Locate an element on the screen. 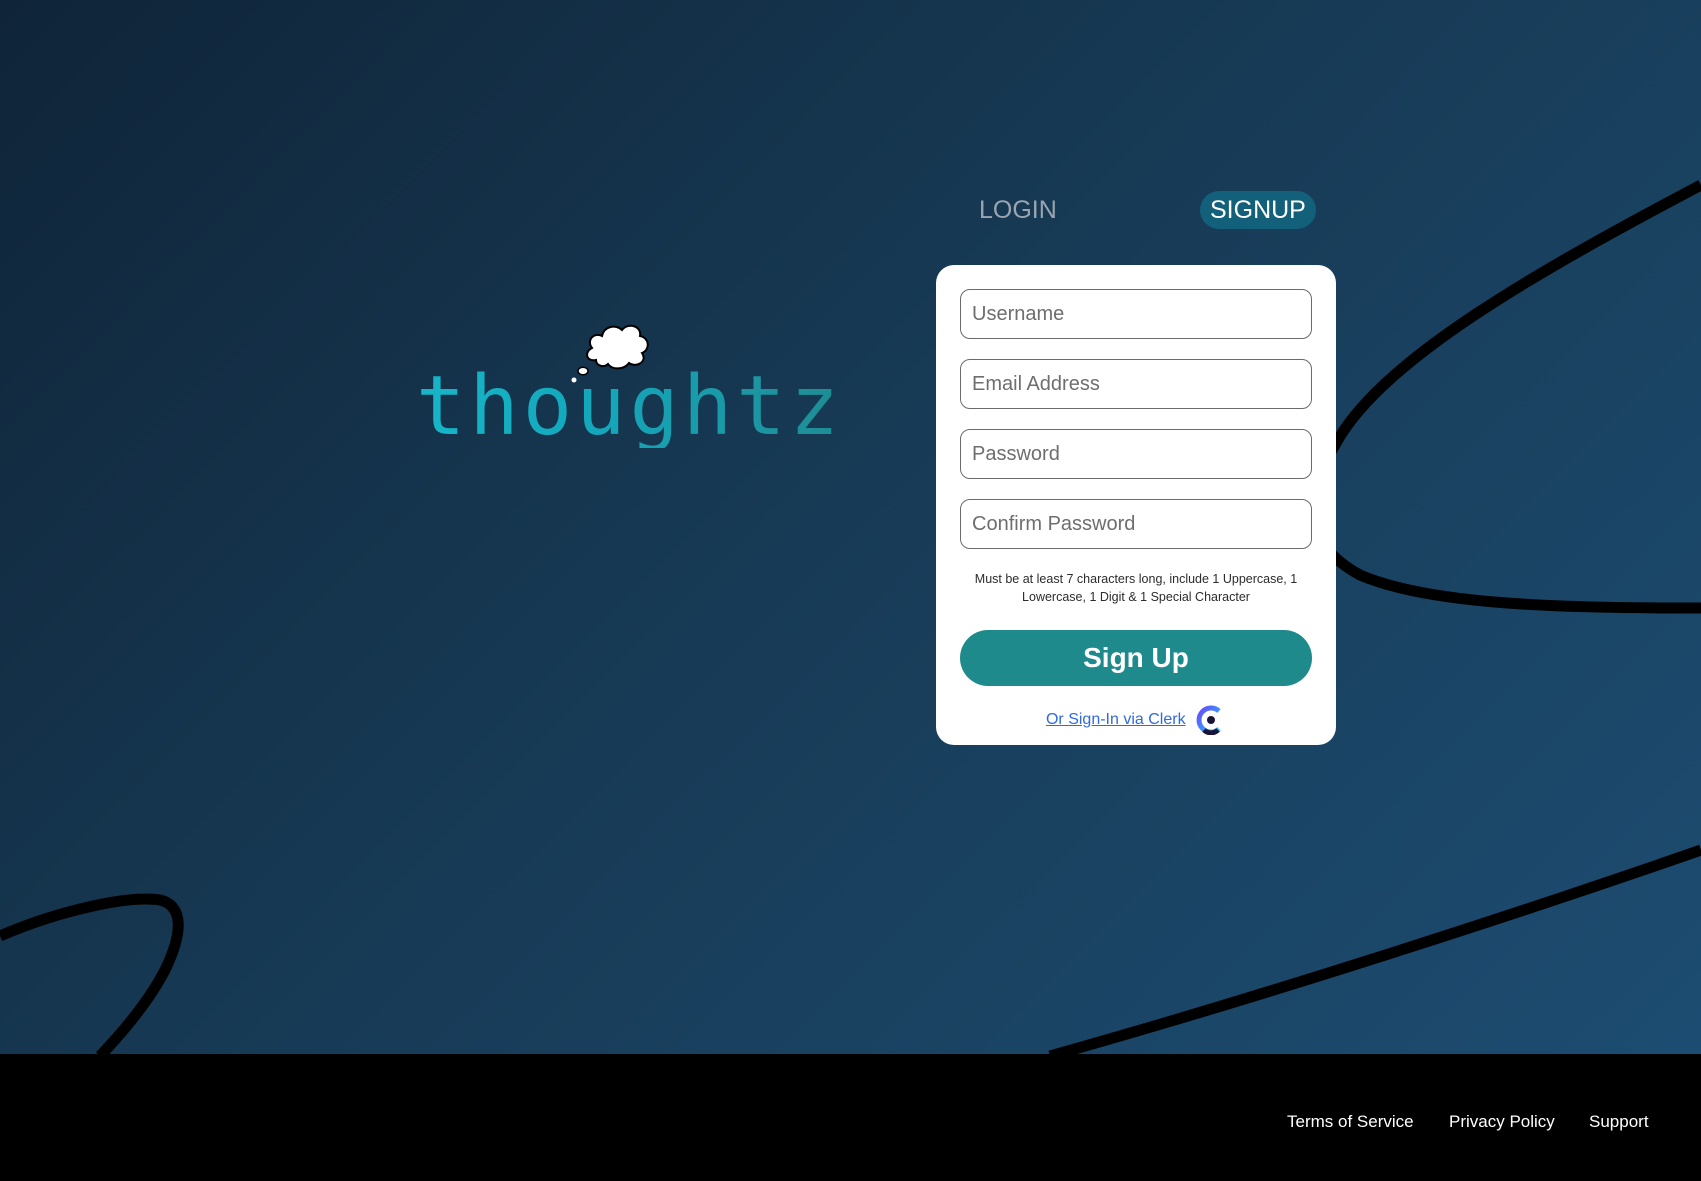 This screenshot has width=1701, height=1181. password-field is located at coordinates (1136, 454).